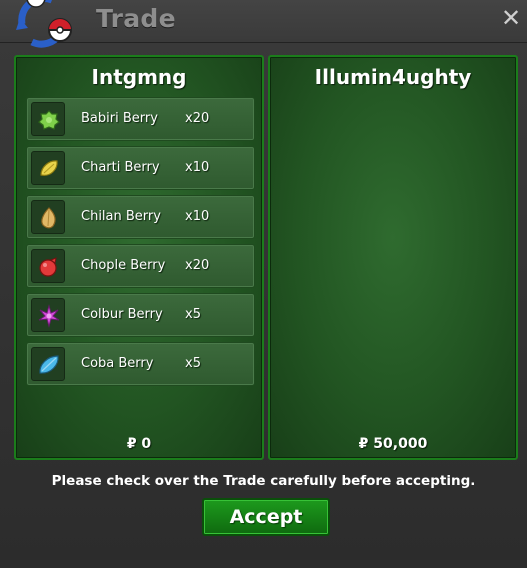 This screenshot has height=568, width=527. What do you see at coordinates (266, 517) in the screenshot?
I see `accept-button: Accept` at bounding box center [266, 517].